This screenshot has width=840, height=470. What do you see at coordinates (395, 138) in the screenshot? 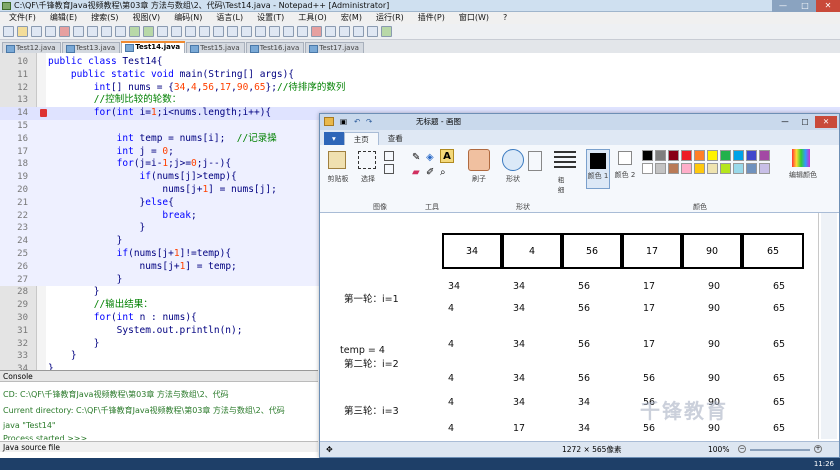
I see `tab-view: 查看` at bounding box center [395, 138].